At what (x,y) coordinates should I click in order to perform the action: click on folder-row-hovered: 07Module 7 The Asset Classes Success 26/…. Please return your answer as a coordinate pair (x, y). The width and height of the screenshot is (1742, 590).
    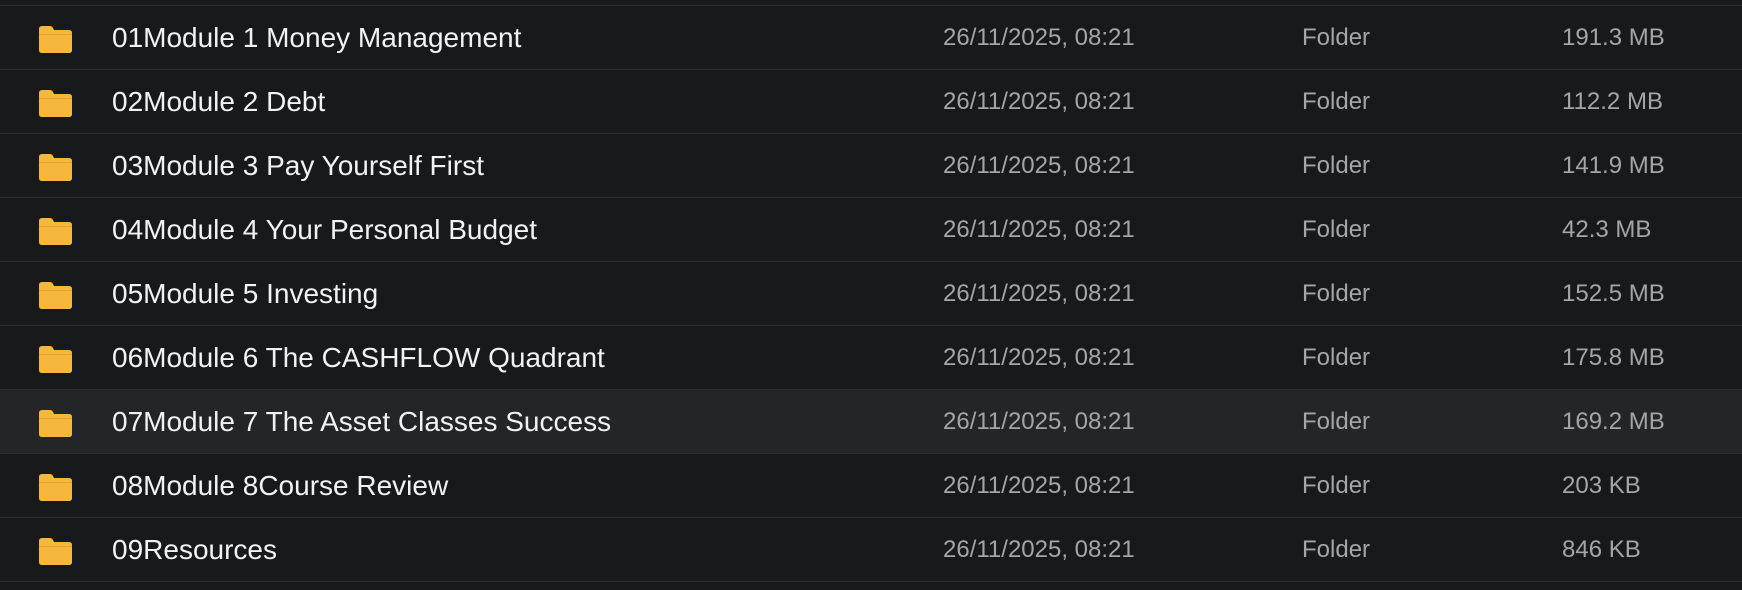
    Looking at the image, I should click on (871, 422).